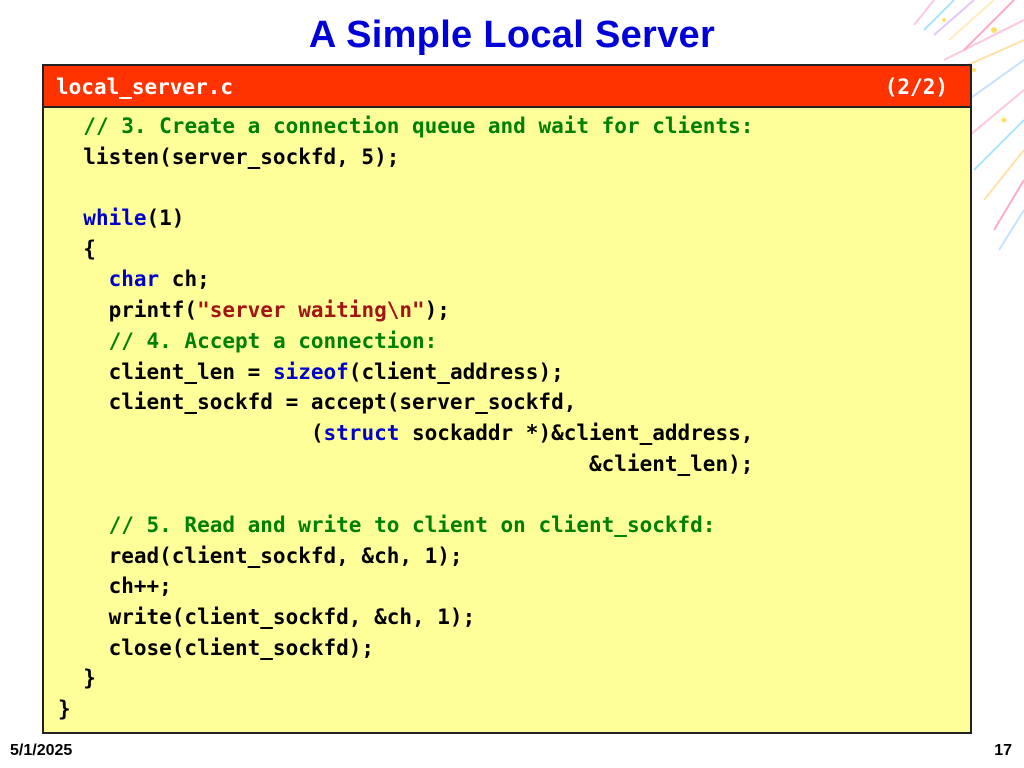  I want to click on code-text: {, so click(77, 248).